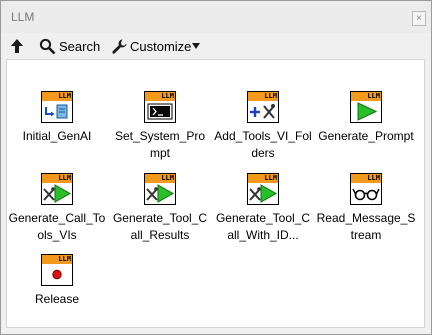 The height and width of the screenshot is (335, 432). What do you see at coordinates (57, 128) in the screenshot?
I see `palette-item-initial-genai: LLM Initial_GenAI` at bounding box center [57, 128].